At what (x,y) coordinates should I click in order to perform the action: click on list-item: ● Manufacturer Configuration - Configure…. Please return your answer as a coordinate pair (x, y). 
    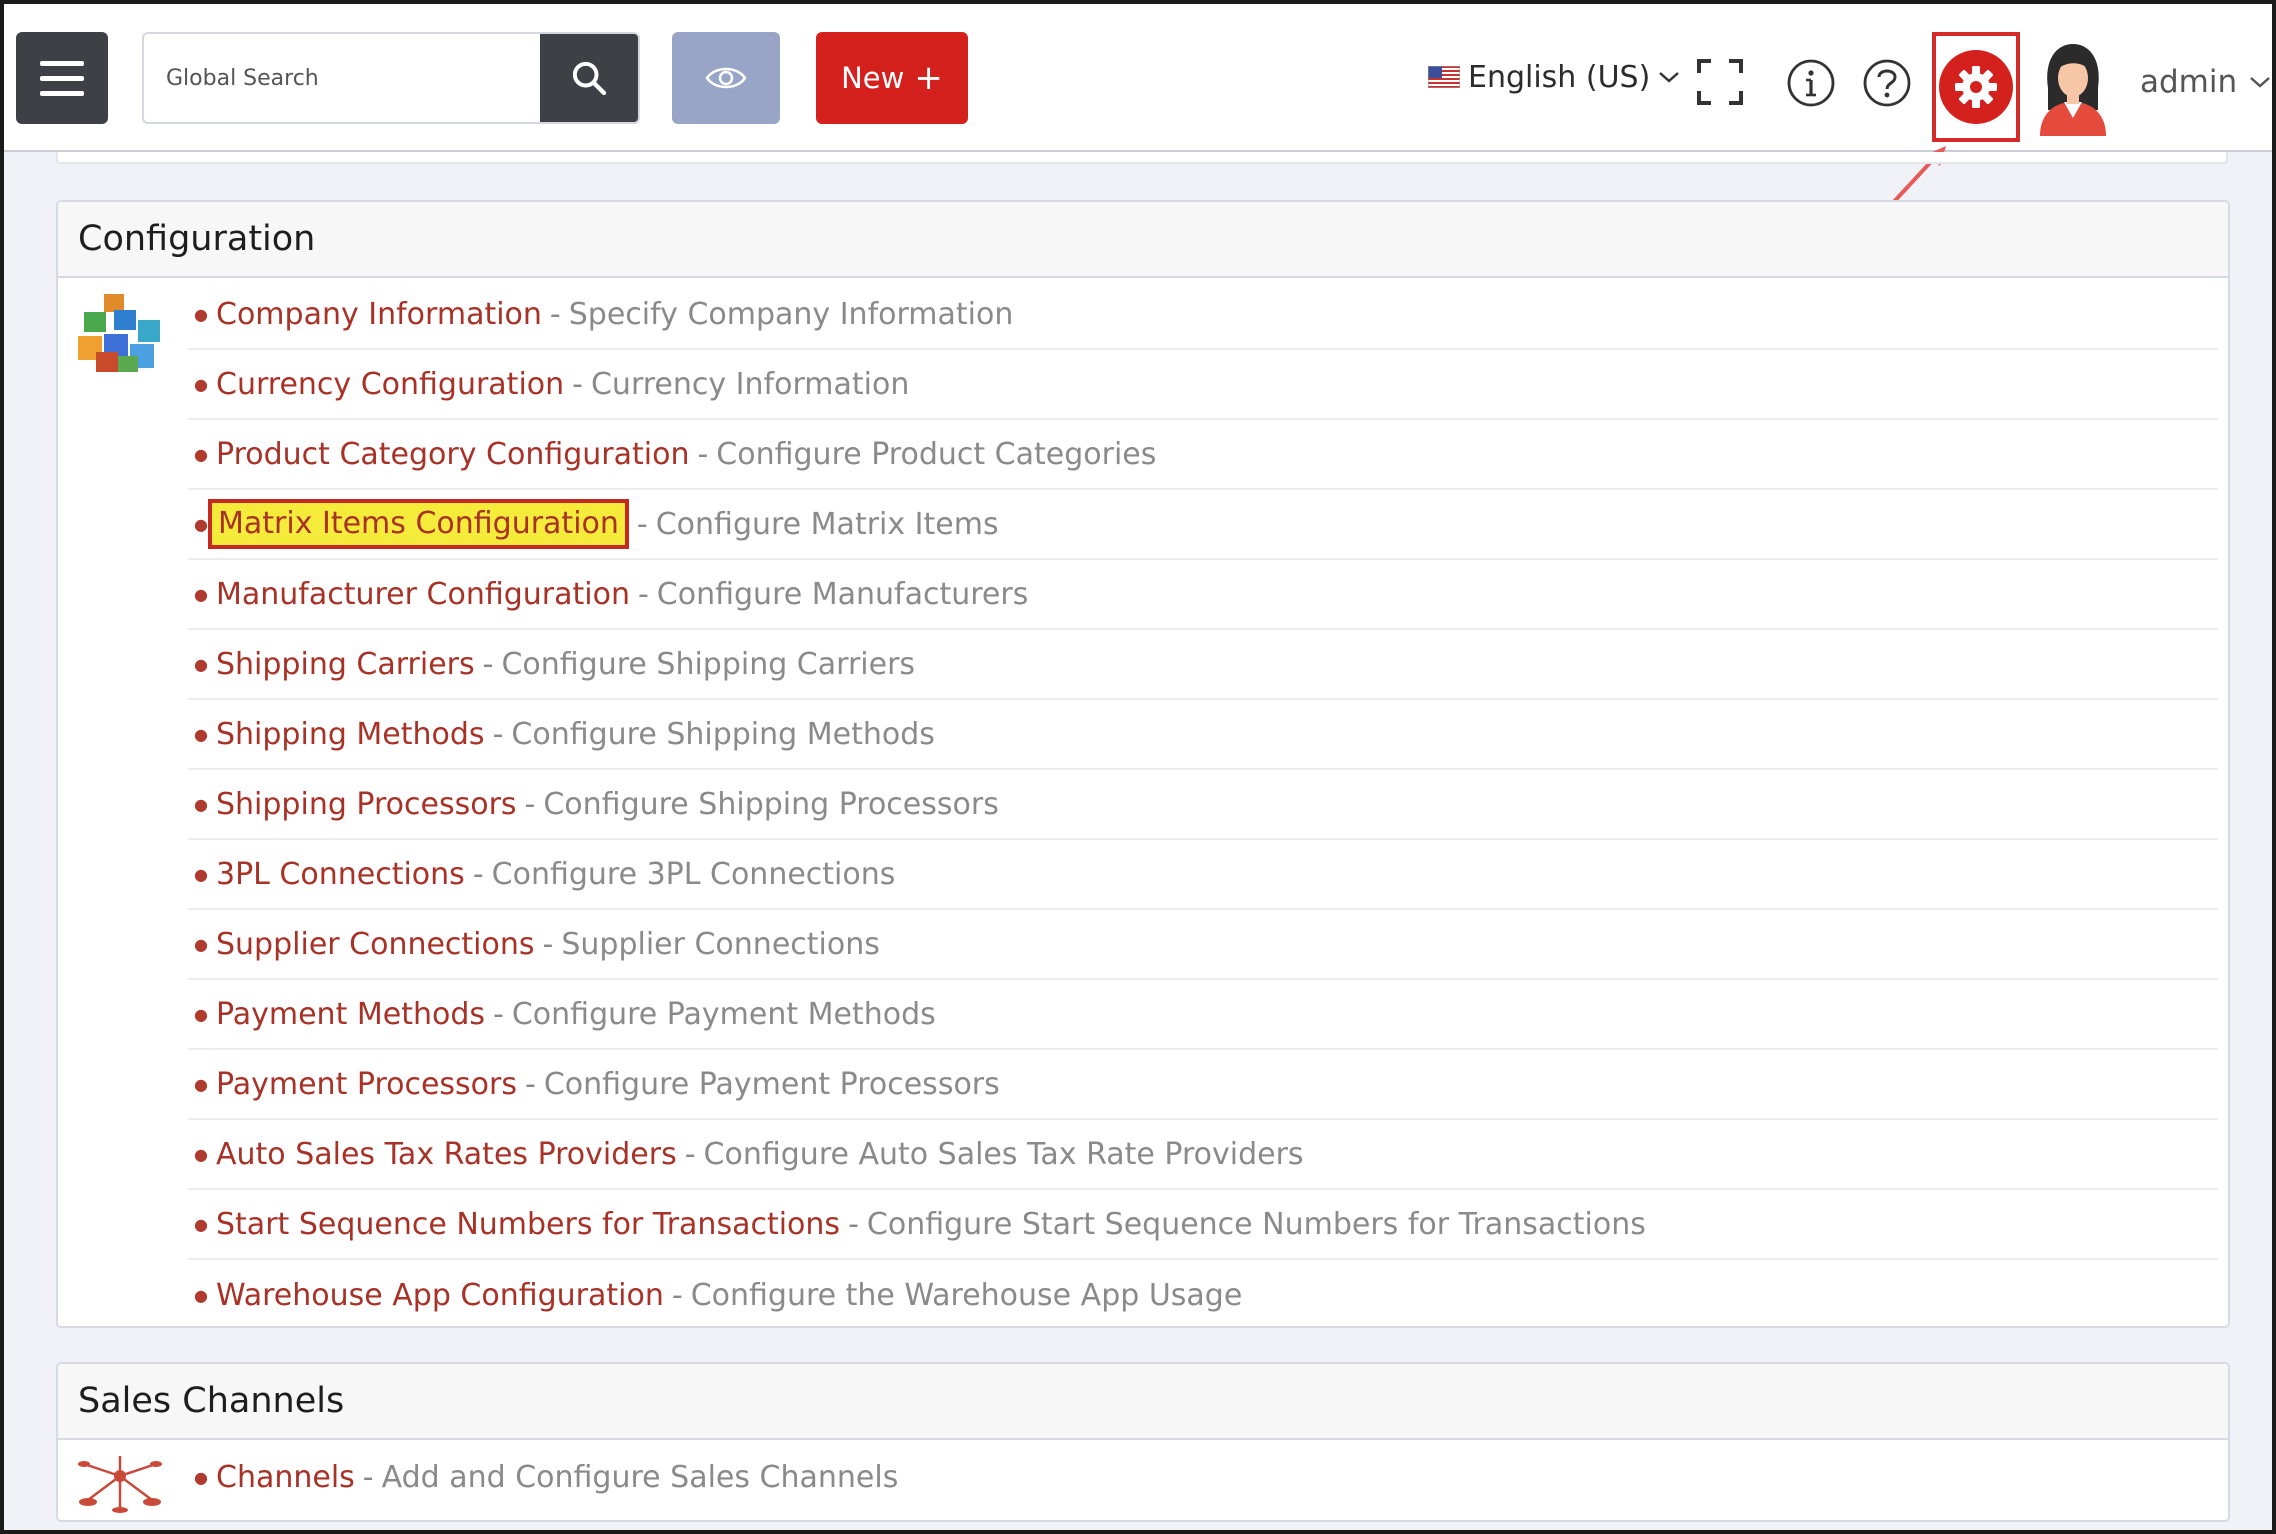
    Looking at the image, I should click on (1203, 595).